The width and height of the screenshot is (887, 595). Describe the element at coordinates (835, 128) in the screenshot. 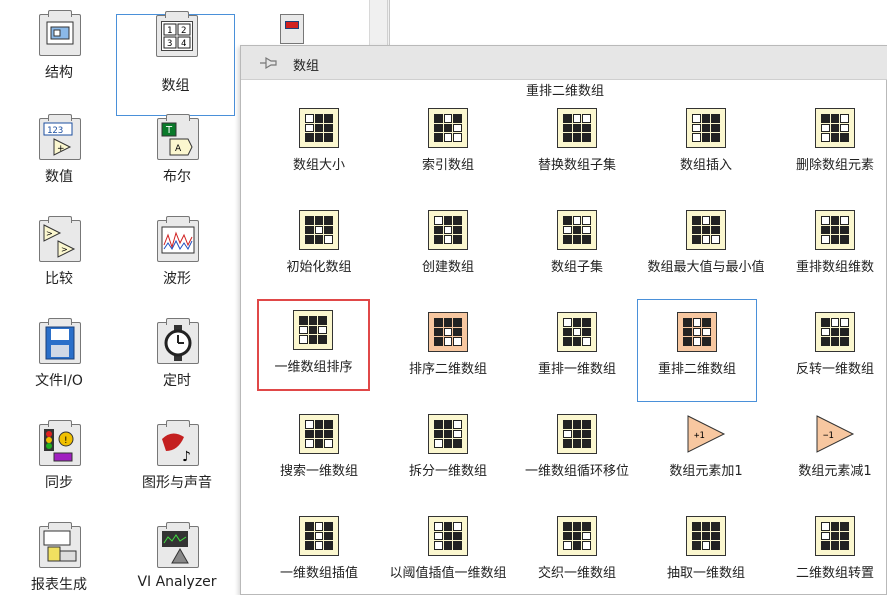

I see `delete-from-array-icon` at that location.